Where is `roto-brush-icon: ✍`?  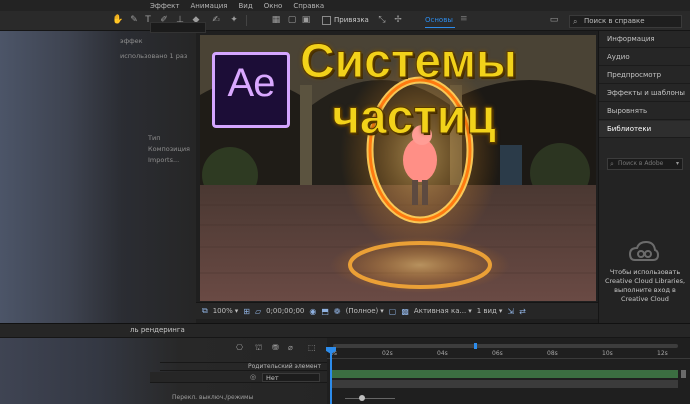
roto-brush-icon: ✍ is located at coordinates (216, 20).